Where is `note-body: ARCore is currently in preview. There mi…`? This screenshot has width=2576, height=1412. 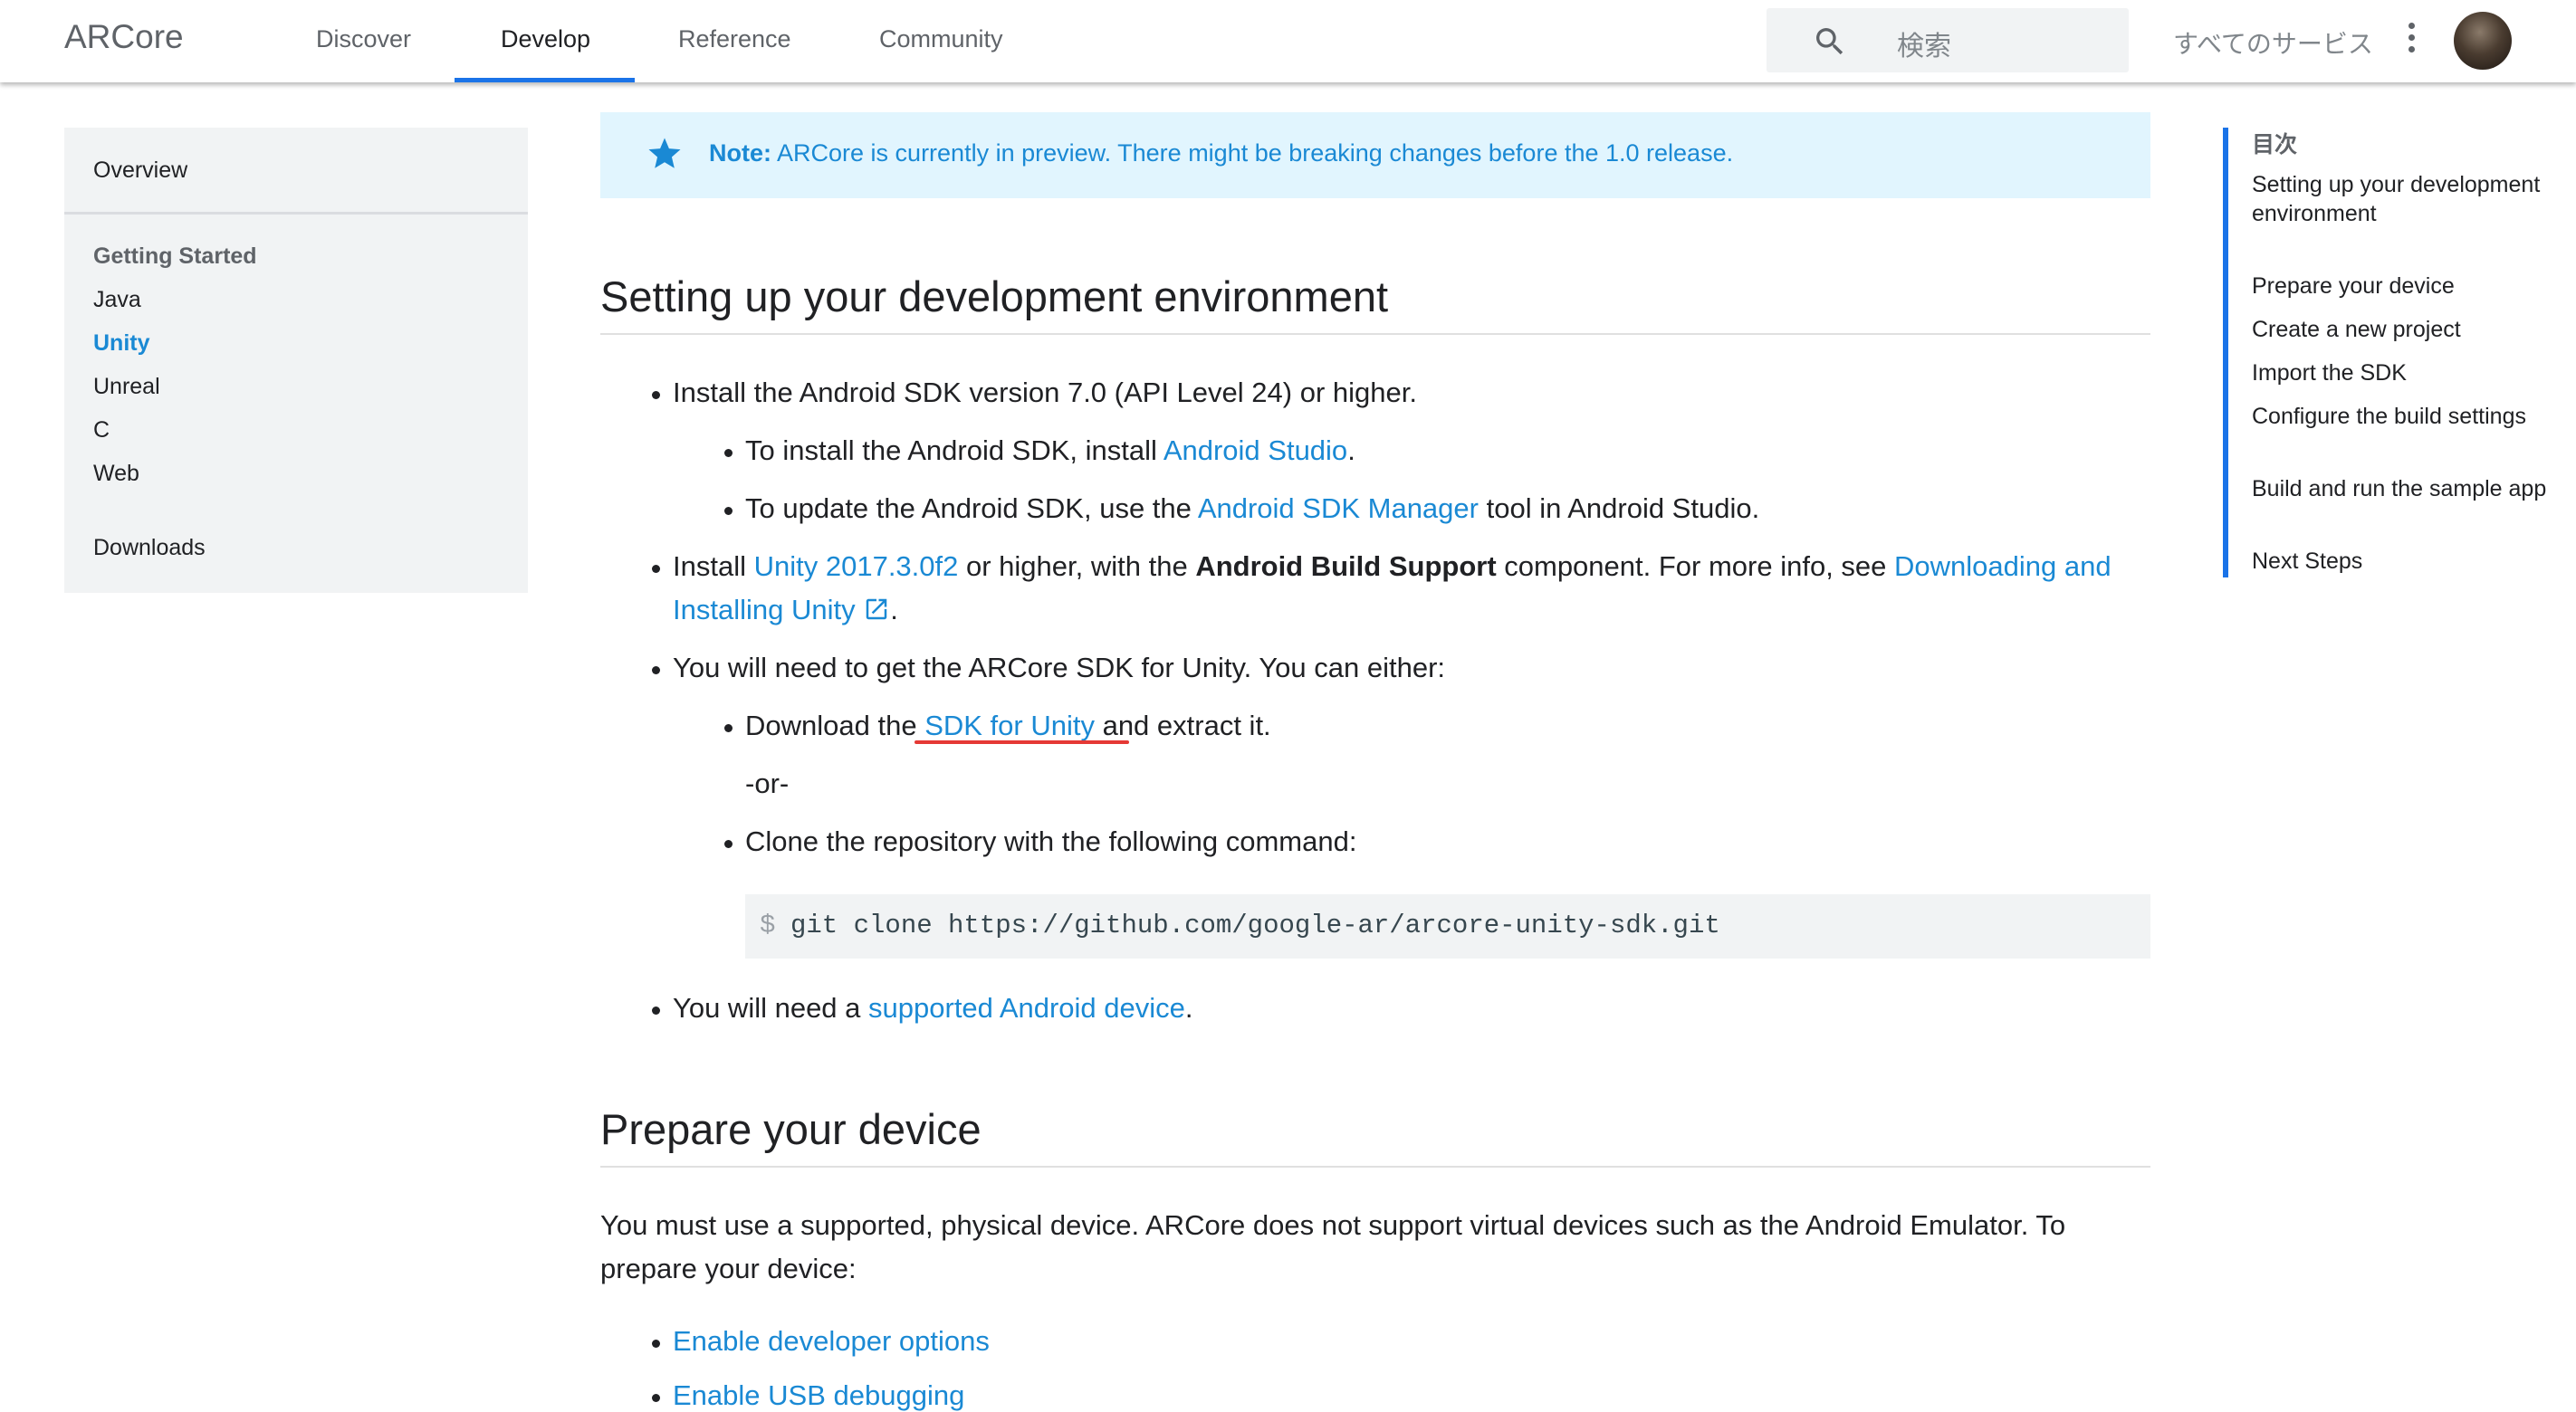
note-body: ARCore is currently in preview. There mi… is located at coordinates (1255, 153).